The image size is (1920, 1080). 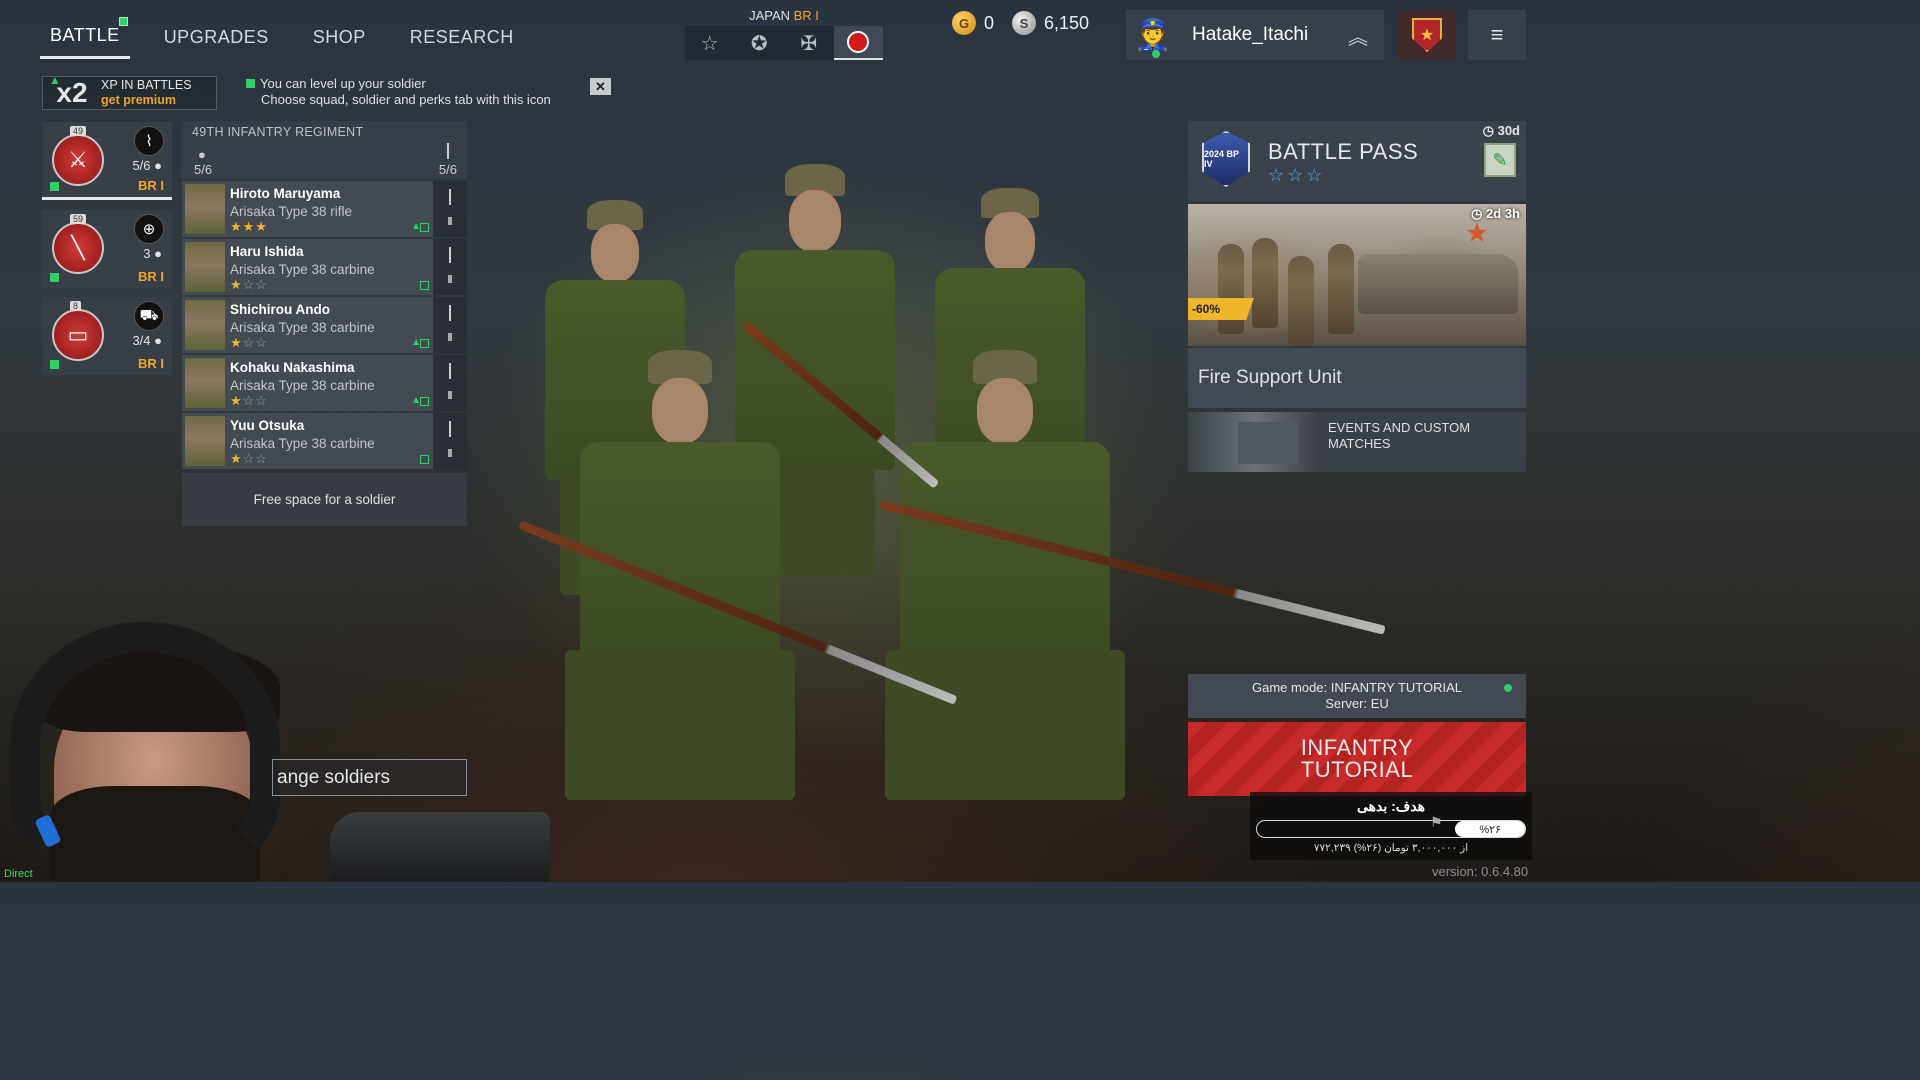 What do you see at coordinates (85, 36) in the screenshot?
I see `tab-battle: BATTLE` at bounding box center [85, 36].